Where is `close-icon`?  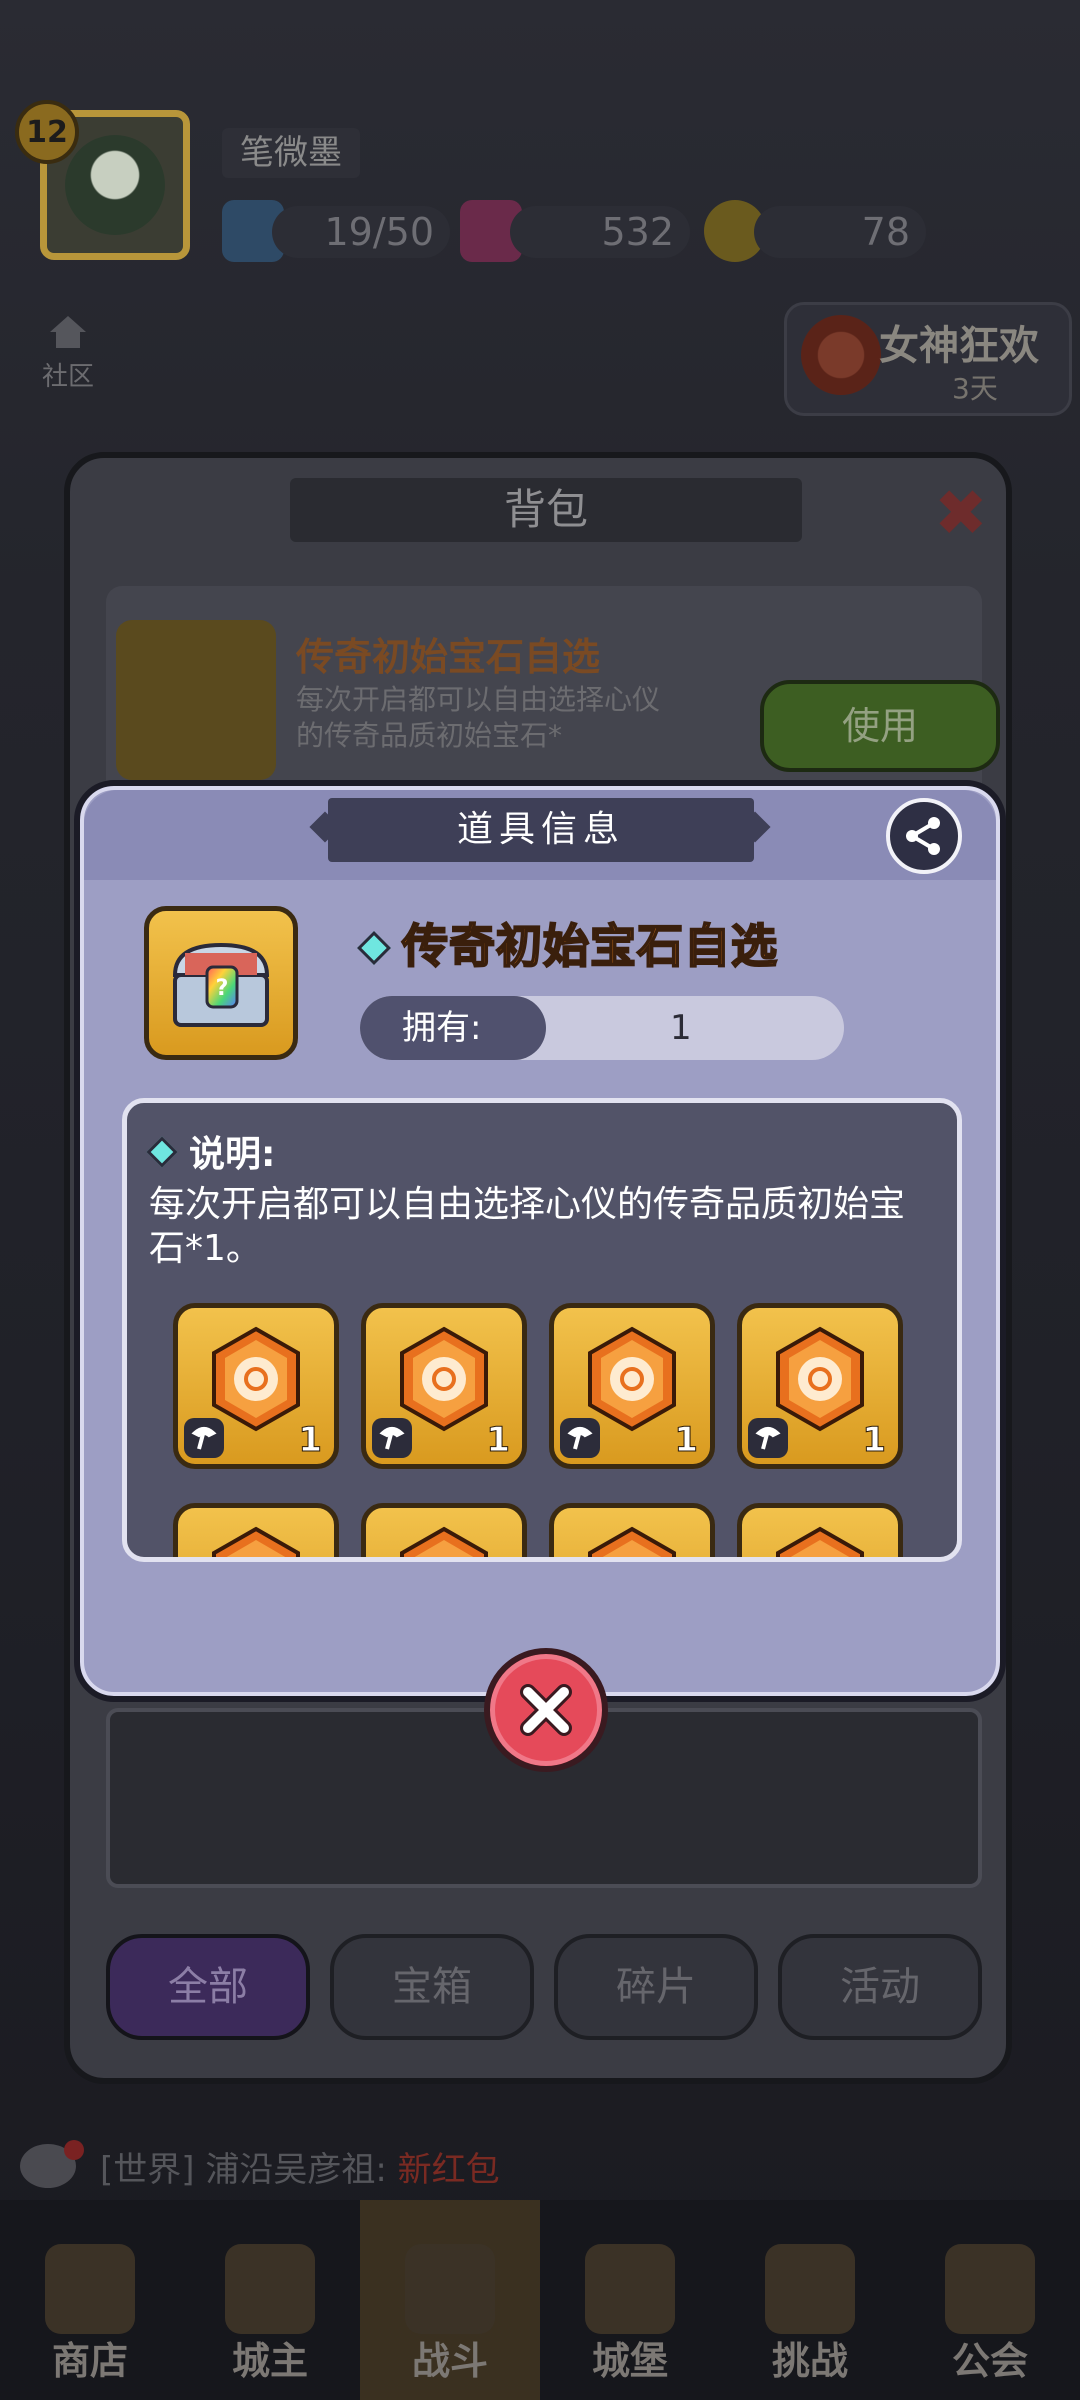
close-icon is located at coordinates (546, 1710).